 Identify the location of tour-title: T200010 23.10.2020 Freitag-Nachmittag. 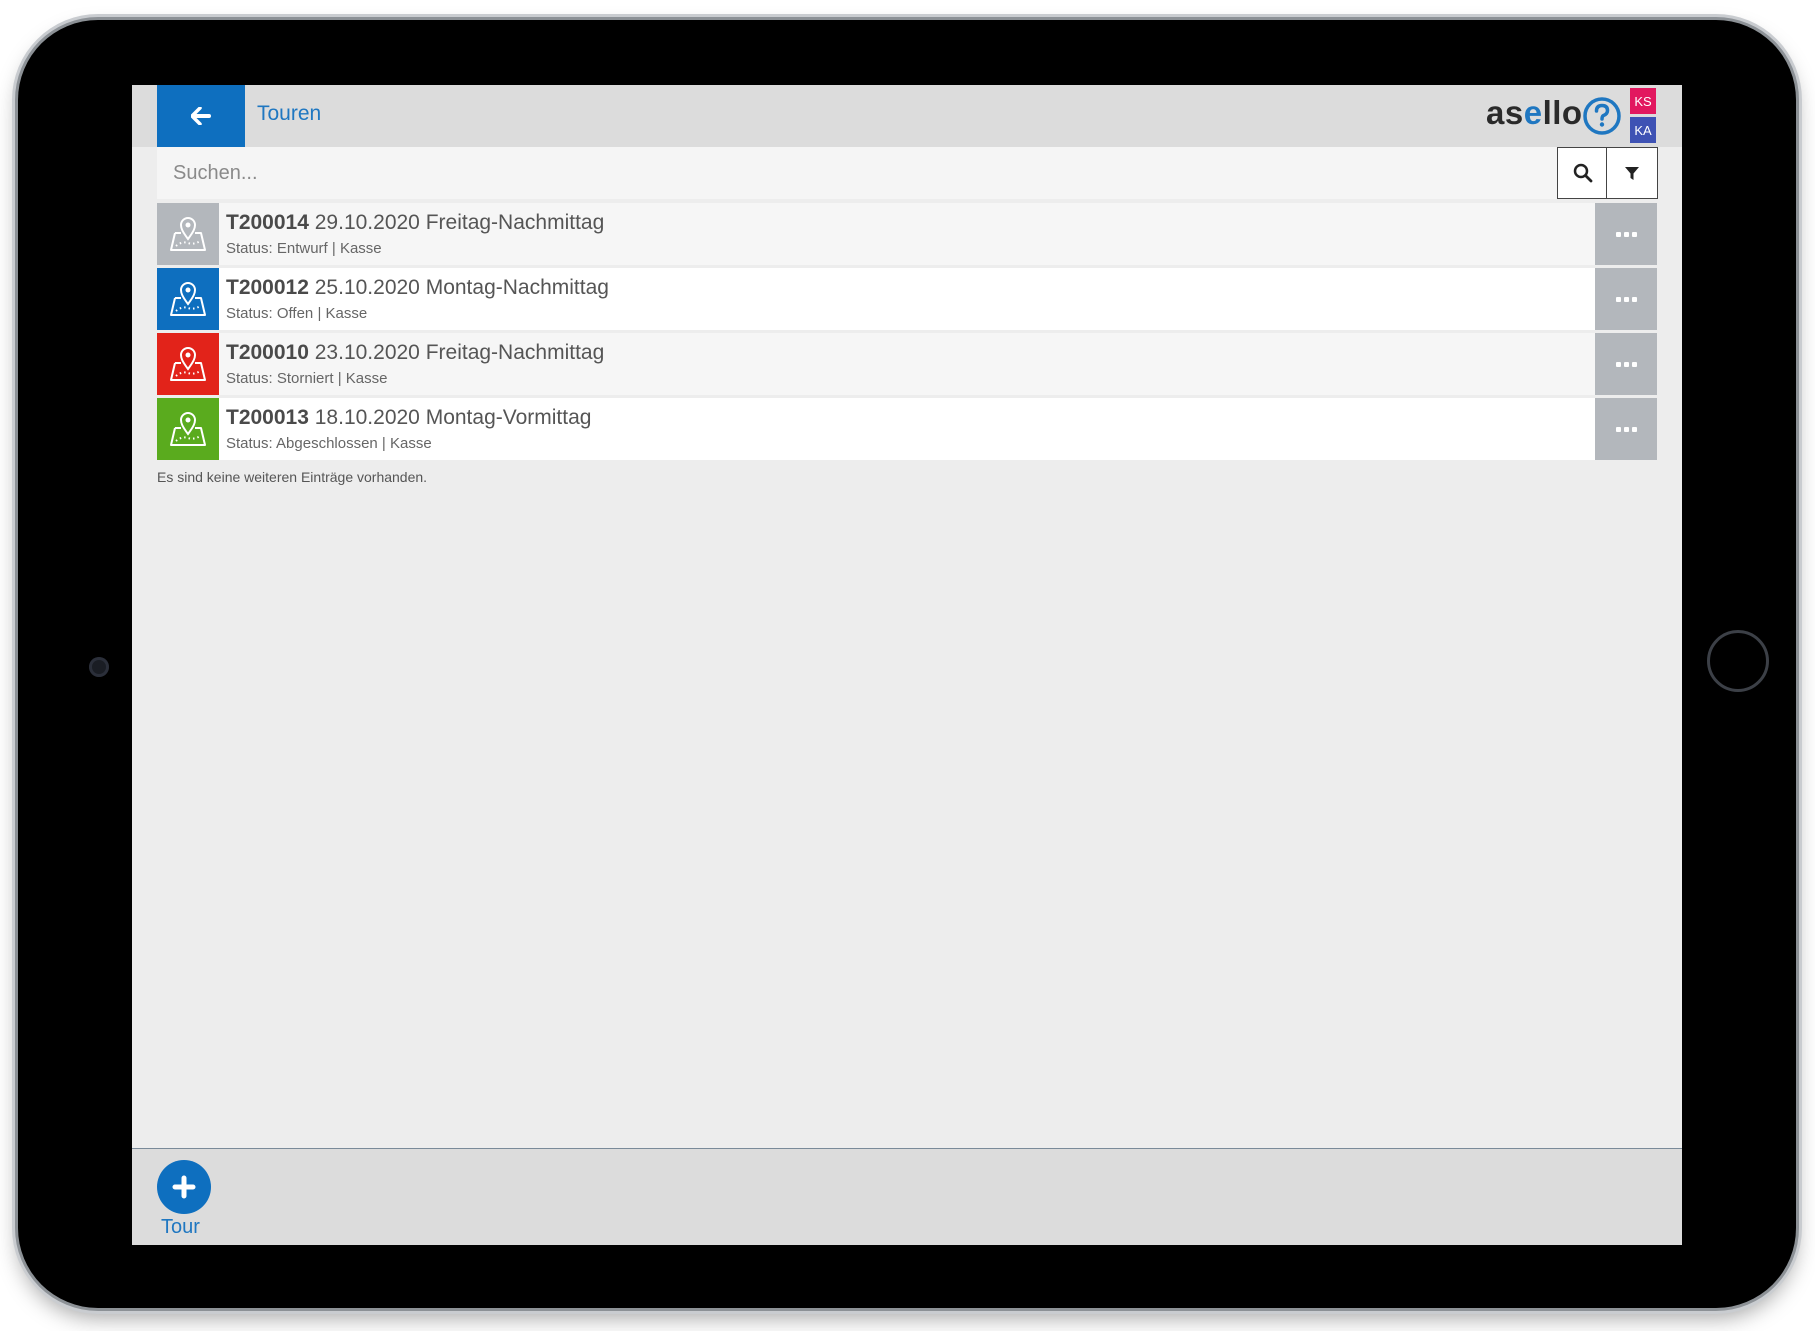
(415, 353).